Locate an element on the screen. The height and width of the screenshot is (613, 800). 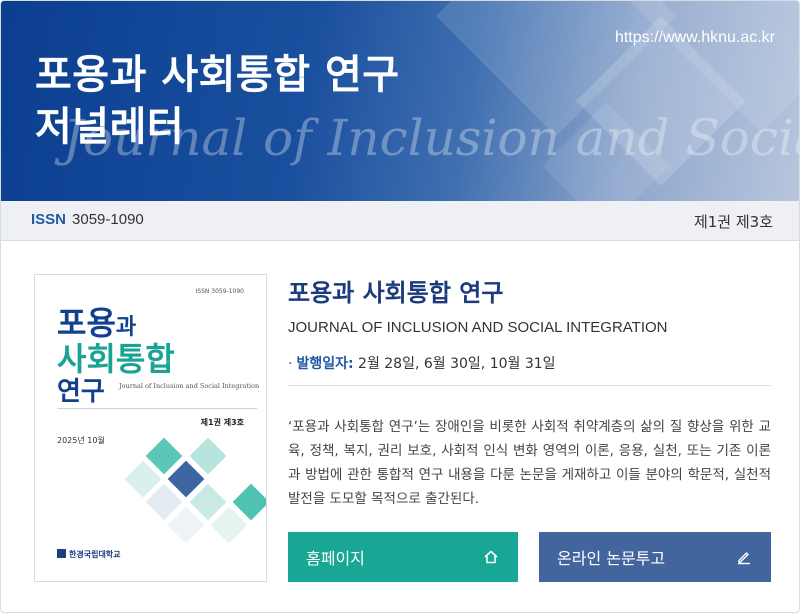
pub-label: 발행일자: is located at coordinates (325, 364).